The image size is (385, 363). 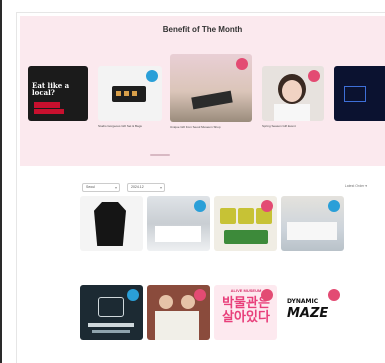 I want to click on carousel-indicator, so click(x=160, y=155).